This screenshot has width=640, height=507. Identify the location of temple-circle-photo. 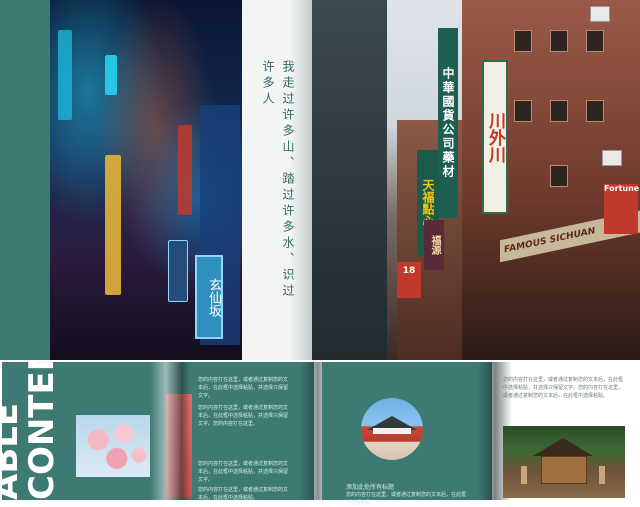
(392, 429).